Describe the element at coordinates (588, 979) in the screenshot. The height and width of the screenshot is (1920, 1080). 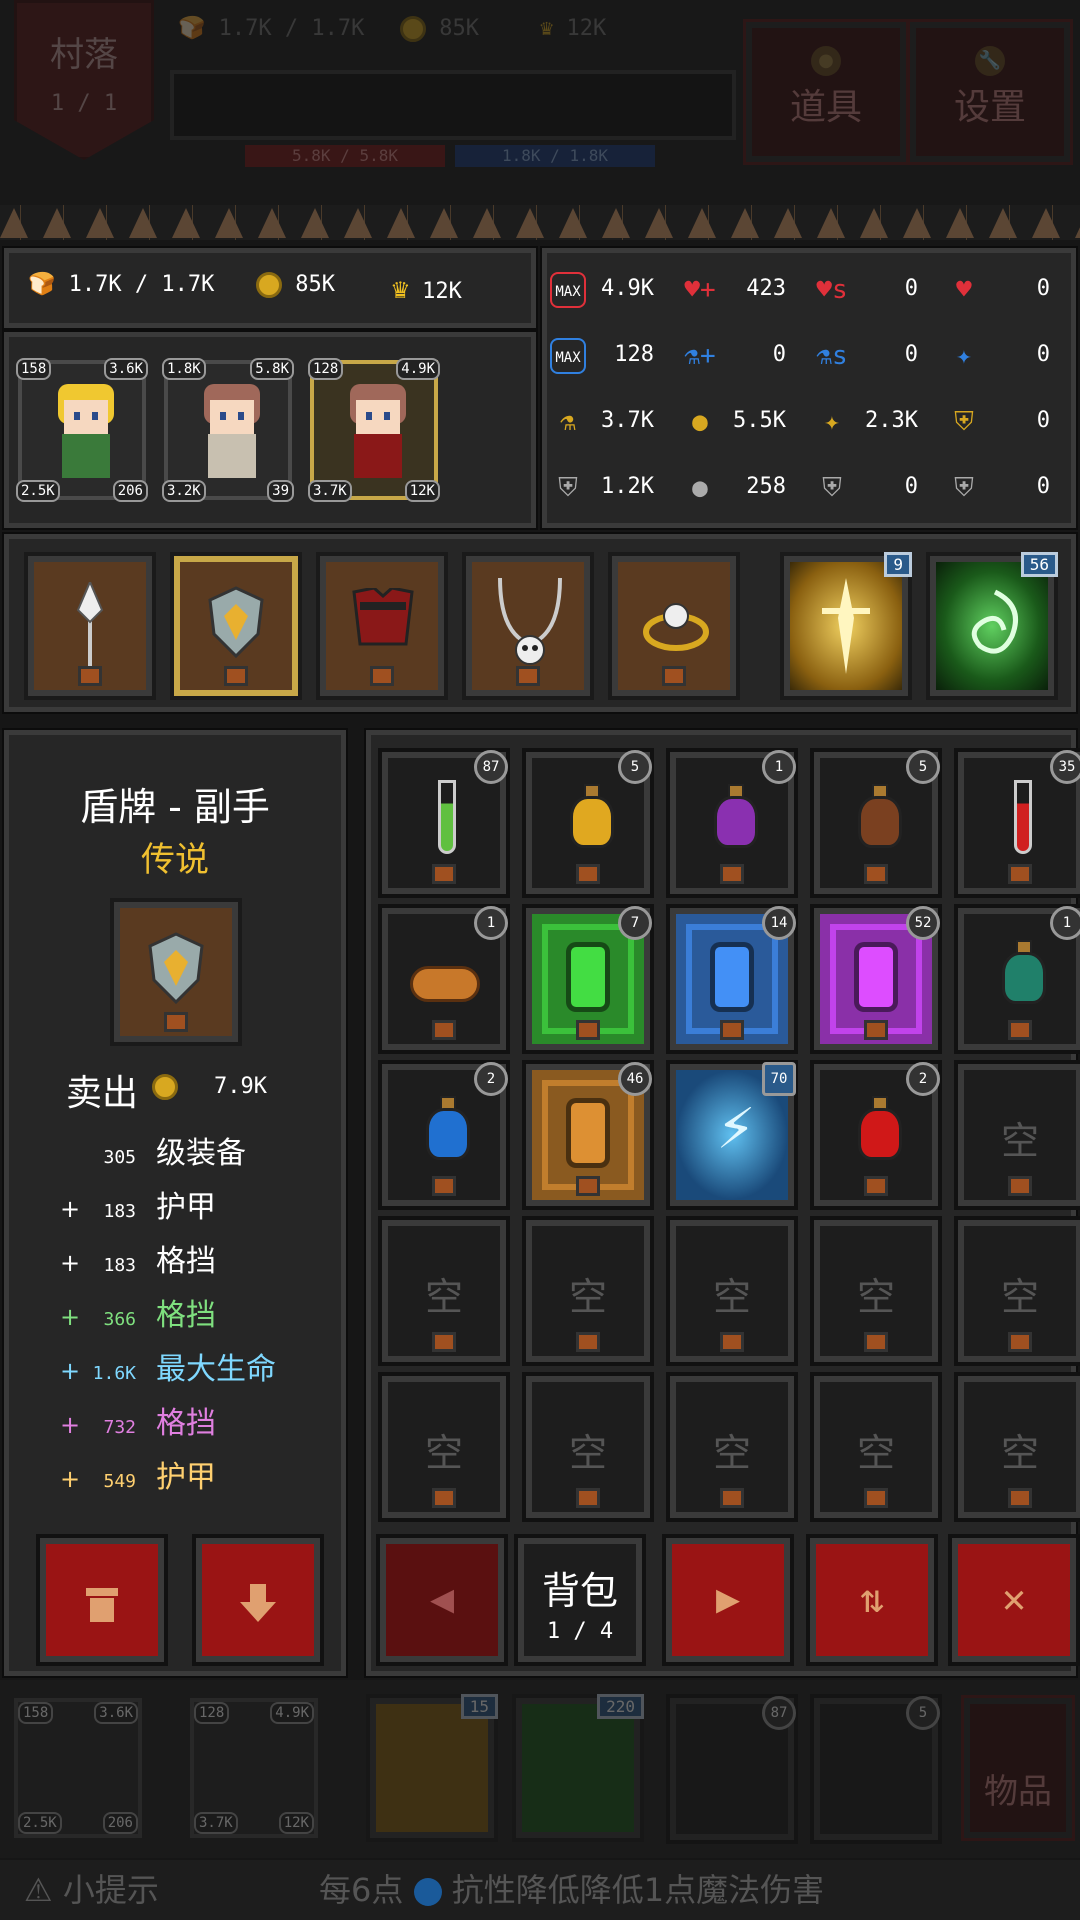
I see `inventory-slot: 7` at that location.